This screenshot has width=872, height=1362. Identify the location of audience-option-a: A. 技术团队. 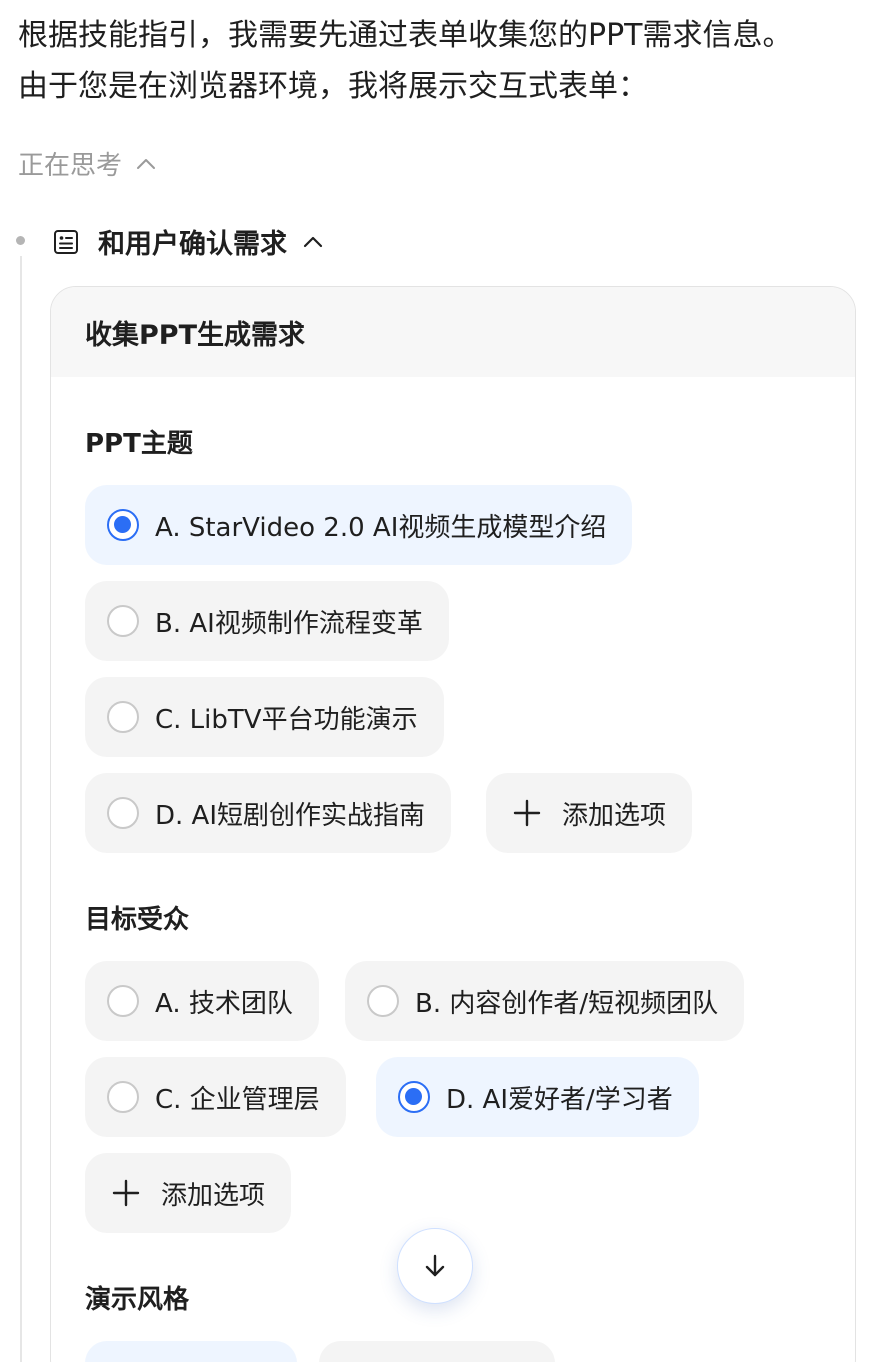
(202, 1001).